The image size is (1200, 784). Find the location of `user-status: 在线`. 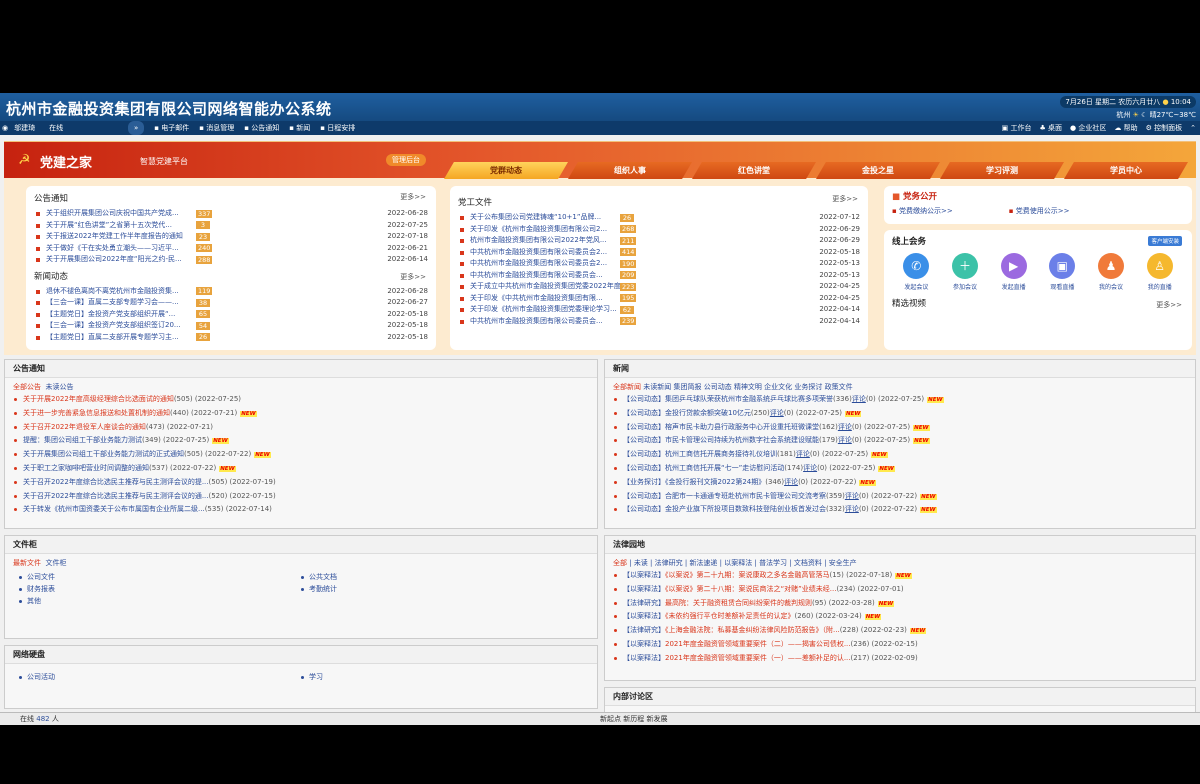

user-status: 在线 is located at coordinates (56, 128).